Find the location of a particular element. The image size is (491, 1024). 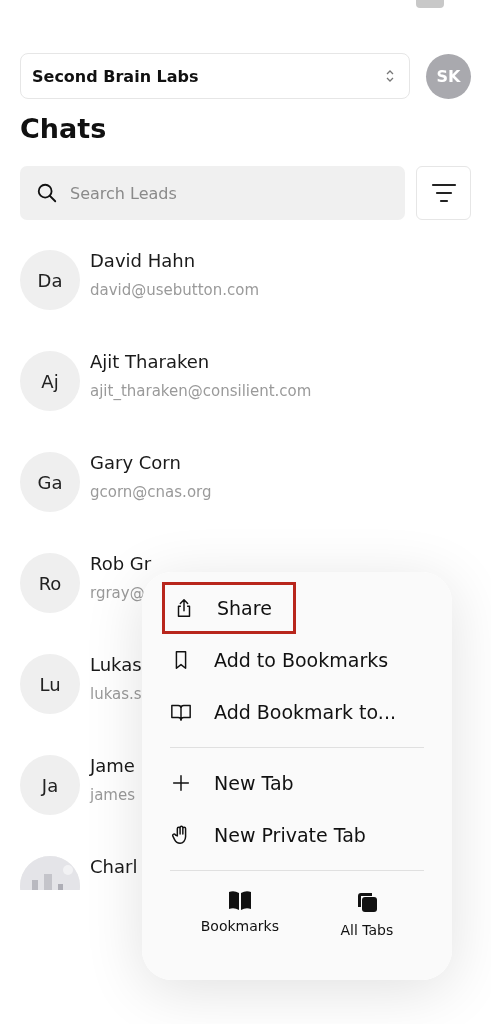

plus-icon is located at coordinates (181, 783).